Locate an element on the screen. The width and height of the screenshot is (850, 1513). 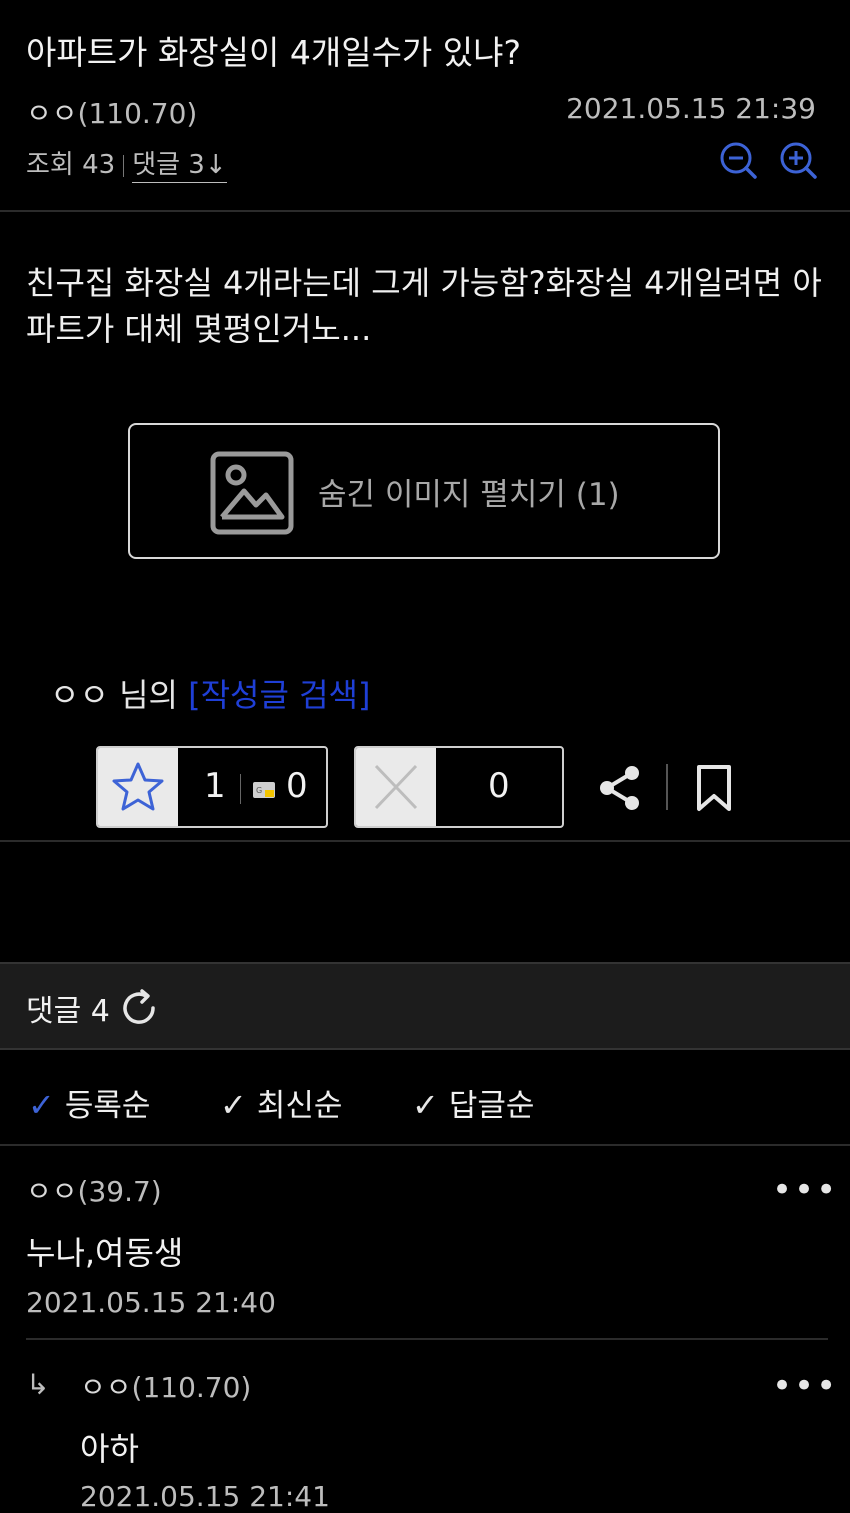
bookmark-icon is located at coordinates (714, 788).